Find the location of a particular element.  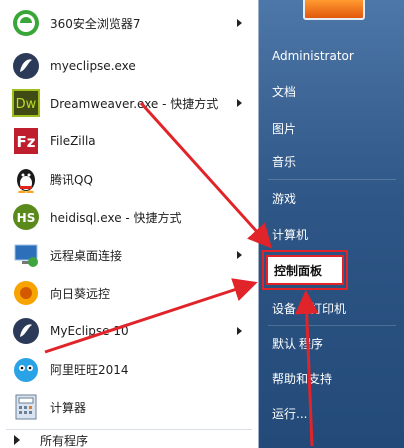

devices-printers-link: 设备 打印机 is located at coordinates (309, 308).